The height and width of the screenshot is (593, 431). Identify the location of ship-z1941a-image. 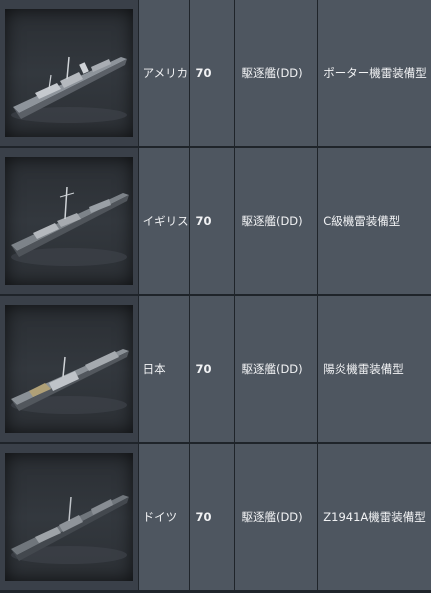
(68, 517).